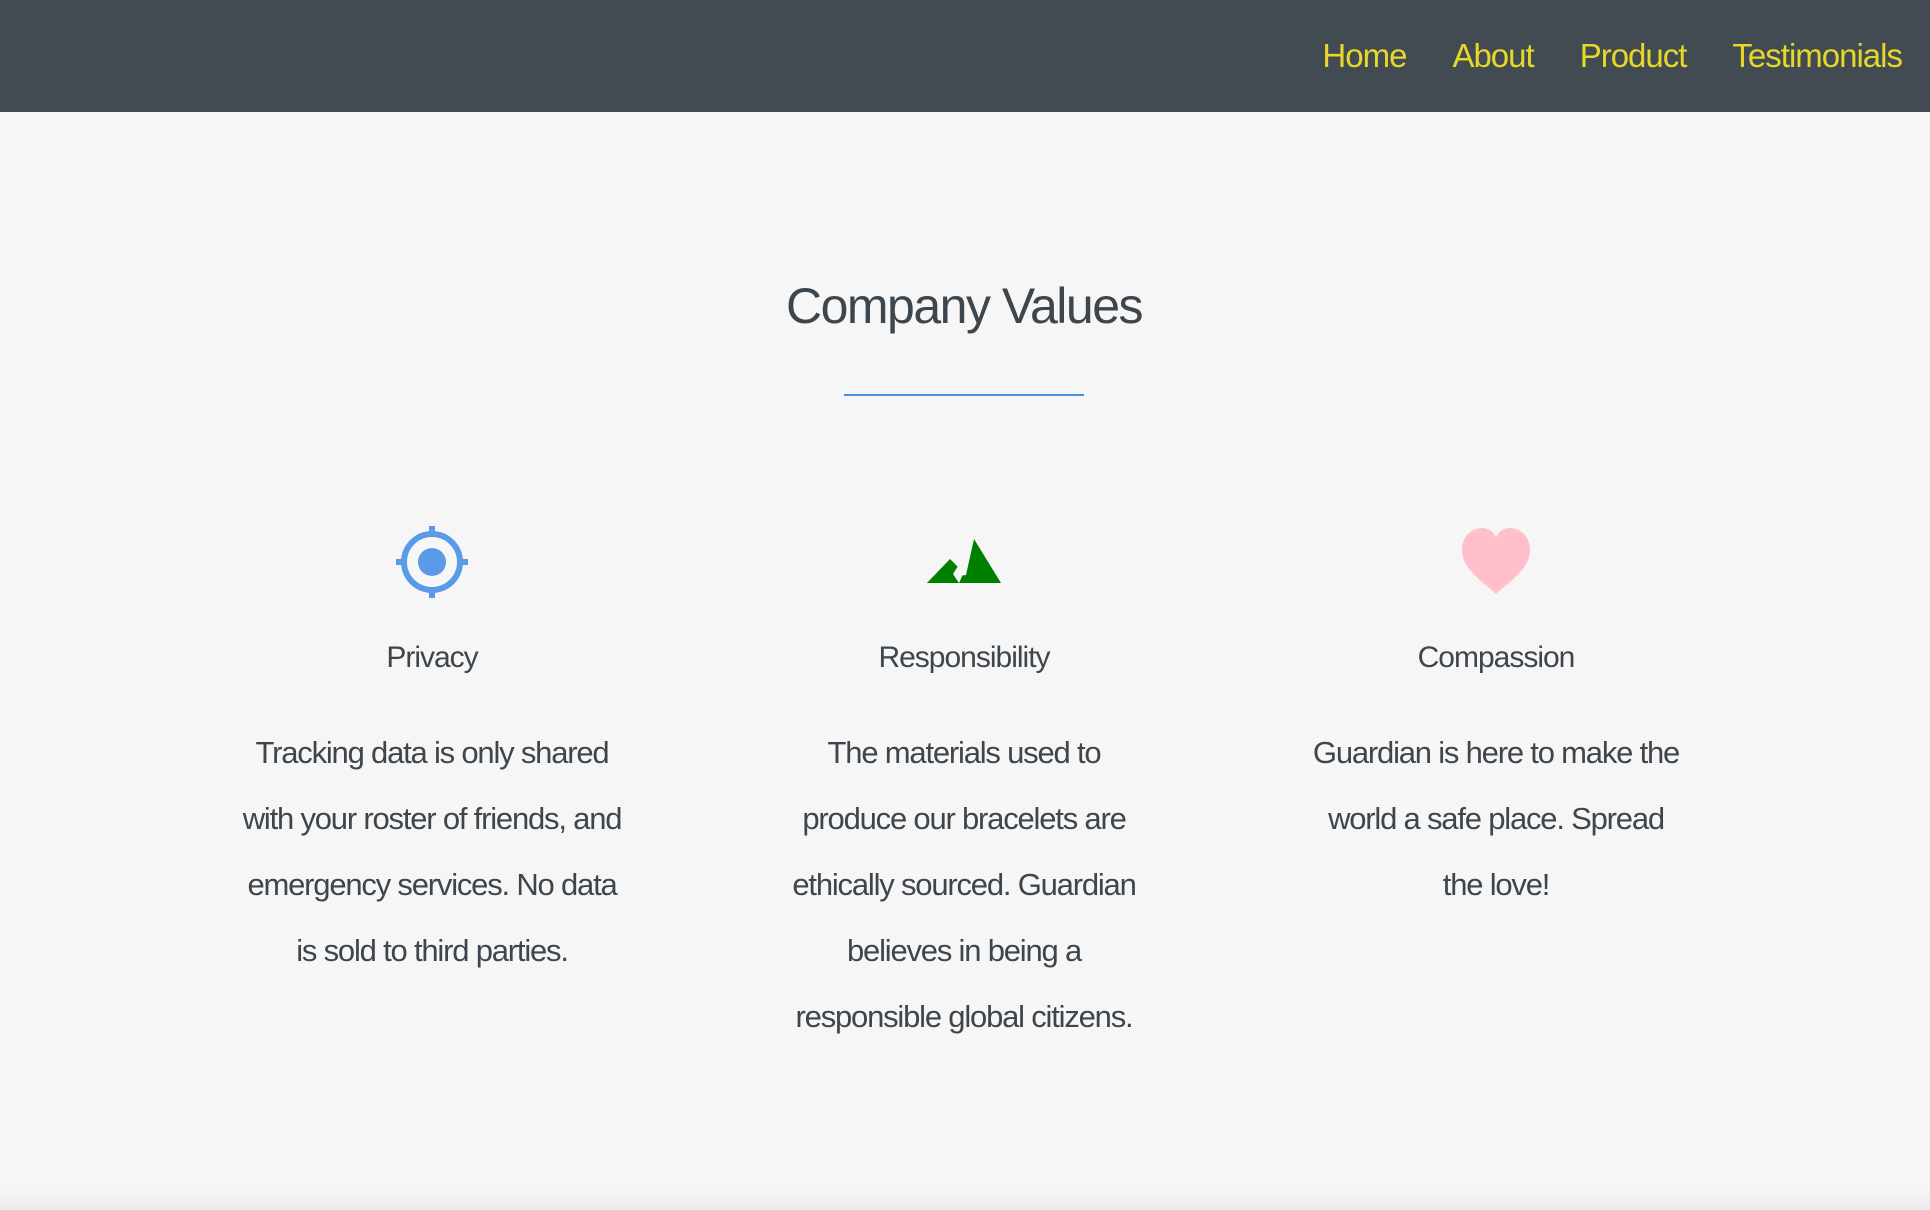 The width and height of the screenshot is (1930, 1210). Describe the element at coordinates (1496, 561) in the screenshot. I see `heart-icon` at that location.